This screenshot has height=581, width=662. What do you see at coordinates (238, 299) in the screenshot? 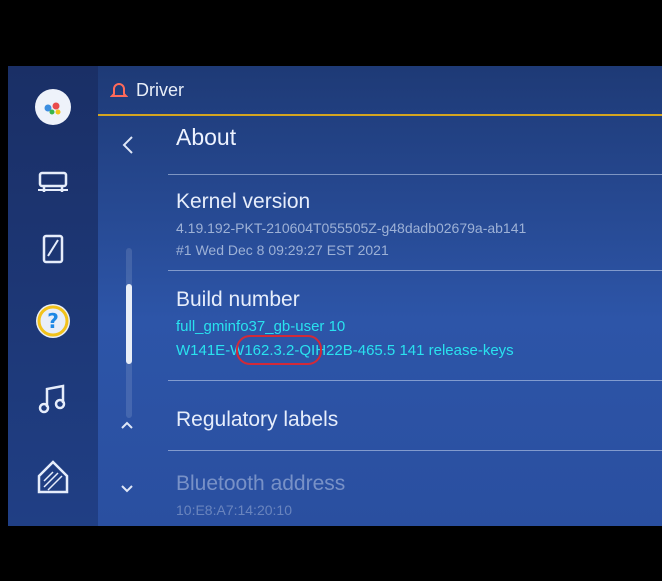
I see `build-number-title: Build number` at bounding box center [238, 299].